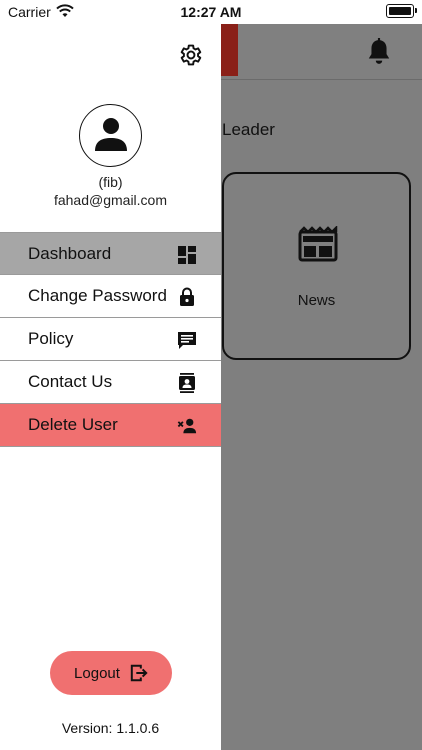 This screenshot has height=750, width=422. I want to click on menu-item-delete-user: Delete User, so click(110, 425).